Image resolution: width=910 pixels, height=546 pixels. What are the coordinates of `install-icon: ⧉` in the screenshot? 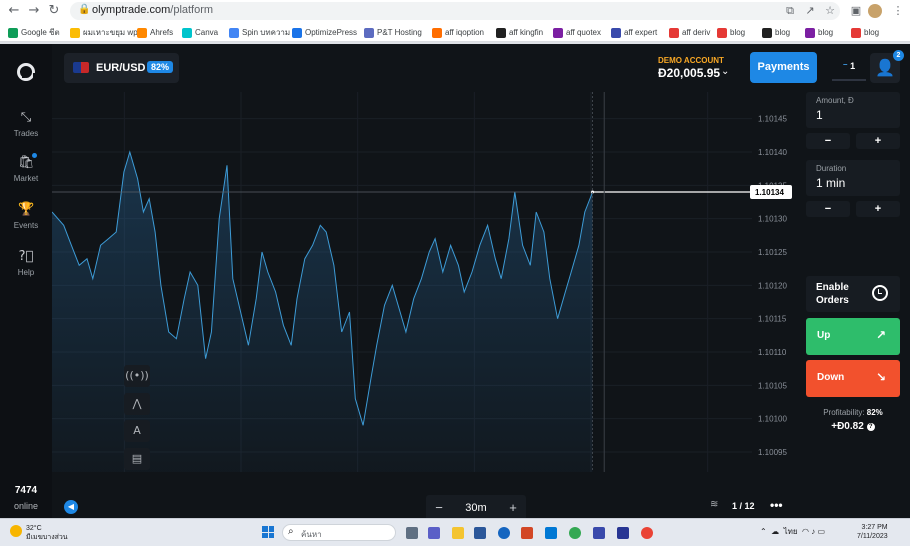 It's located at (790, 11).